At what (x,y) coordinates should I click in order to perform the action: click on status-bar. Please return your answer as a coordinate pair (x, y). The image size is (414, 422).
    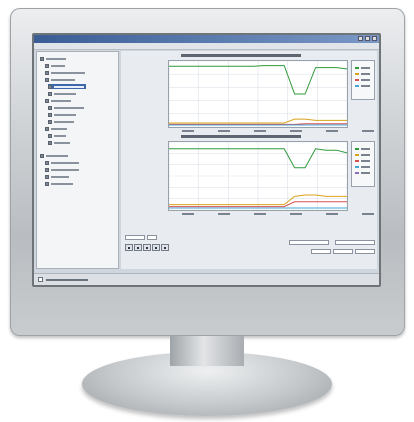
    Looking at the image, I should click on (206, 279).